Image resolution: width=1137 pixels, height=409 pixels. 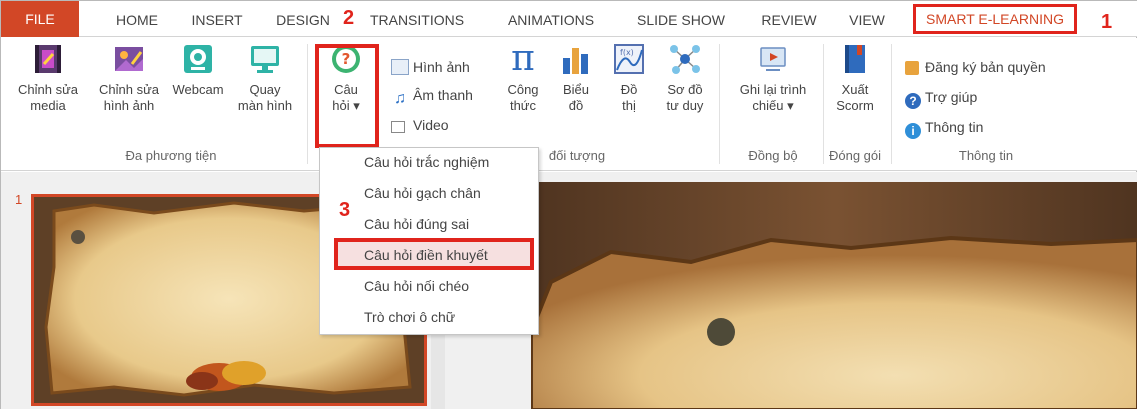 What do you see at coordinates (40, 19) in the screenshot?
I see `tab-file: FILE` at bounding box center [40, 19].